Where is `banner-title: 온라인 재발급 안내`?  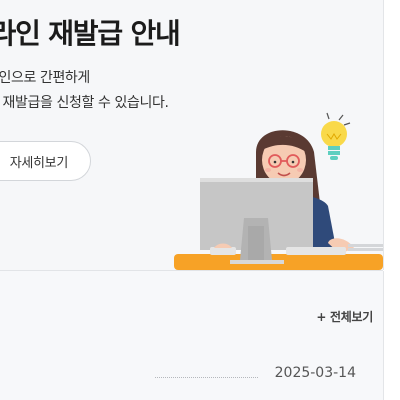
banner-title: 온라인 재발급 안내 is located at coordinates (90, 33).